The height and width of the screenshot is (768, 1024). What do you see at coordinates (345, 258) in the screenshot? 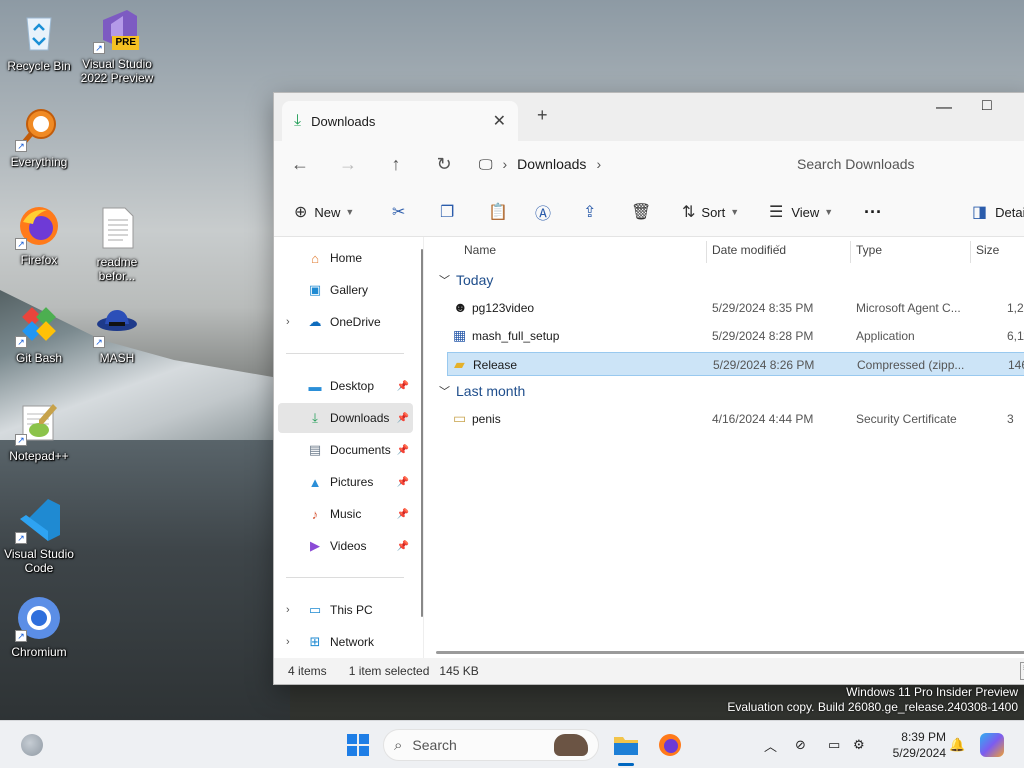
I see `nav-item-home: ⌂ Home` at bounding box center [345, 258].